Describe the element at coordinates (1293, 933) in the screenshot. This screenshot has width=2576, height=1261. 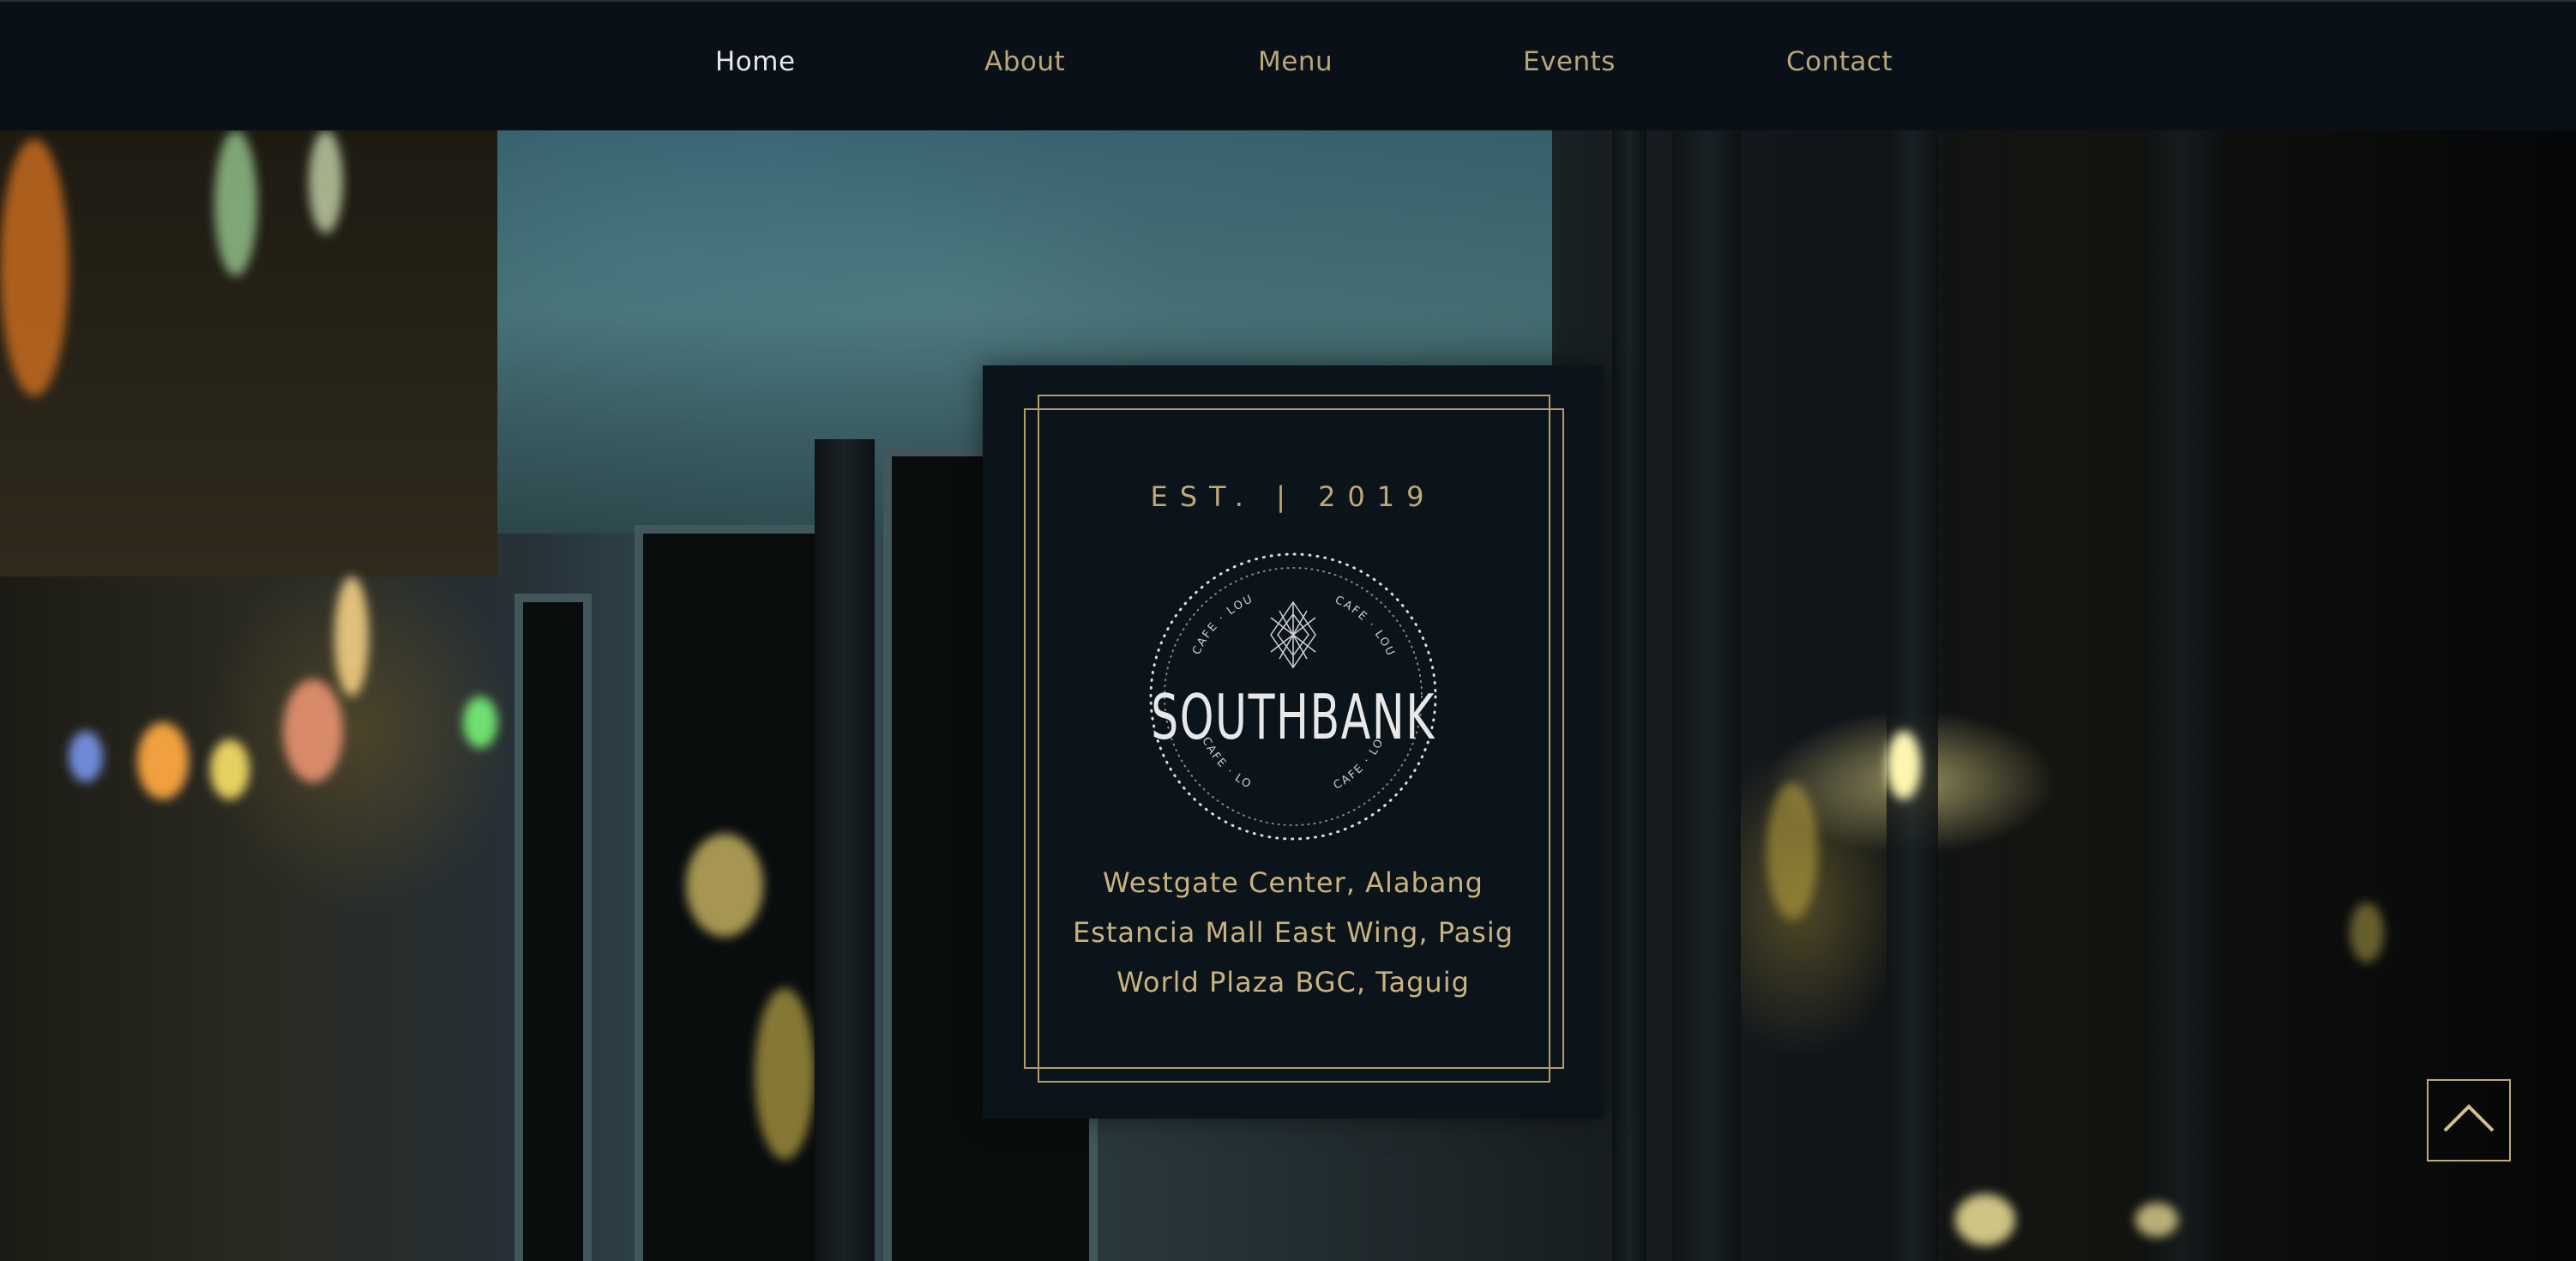
I see `location-estancia: Estancia Mall East Wing, Pasig` at that location.